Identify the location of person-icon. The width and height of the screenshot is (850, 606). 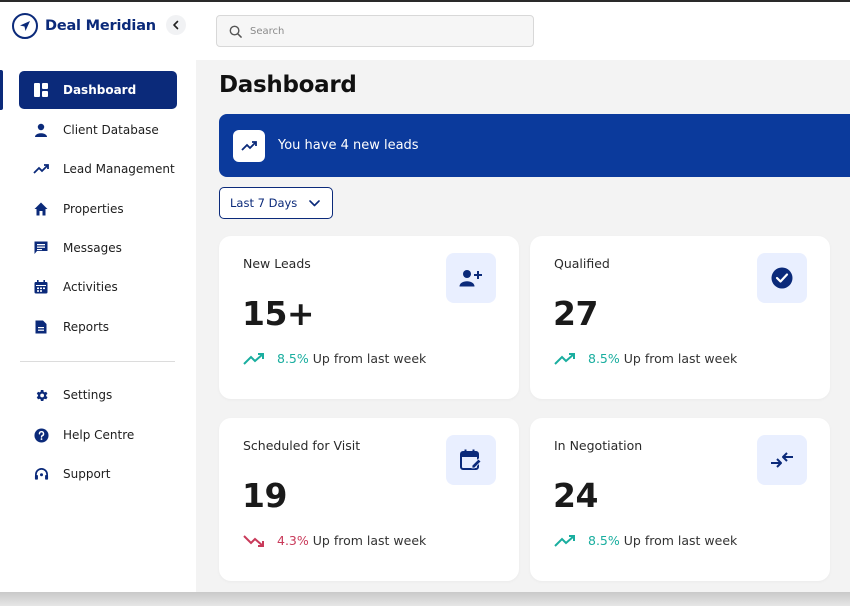
(41, 130).